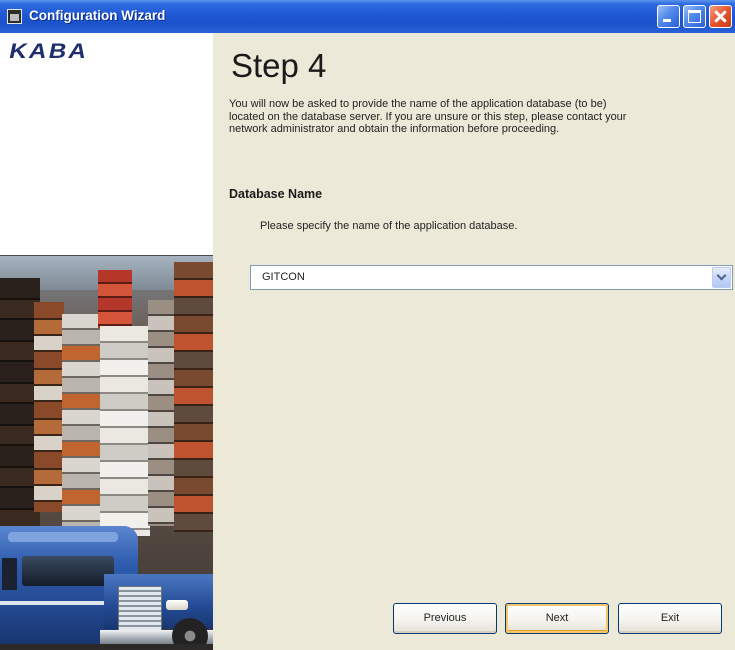 The image size is (735, 650). I want to click on exit-button: Exit, so click(670, 618).